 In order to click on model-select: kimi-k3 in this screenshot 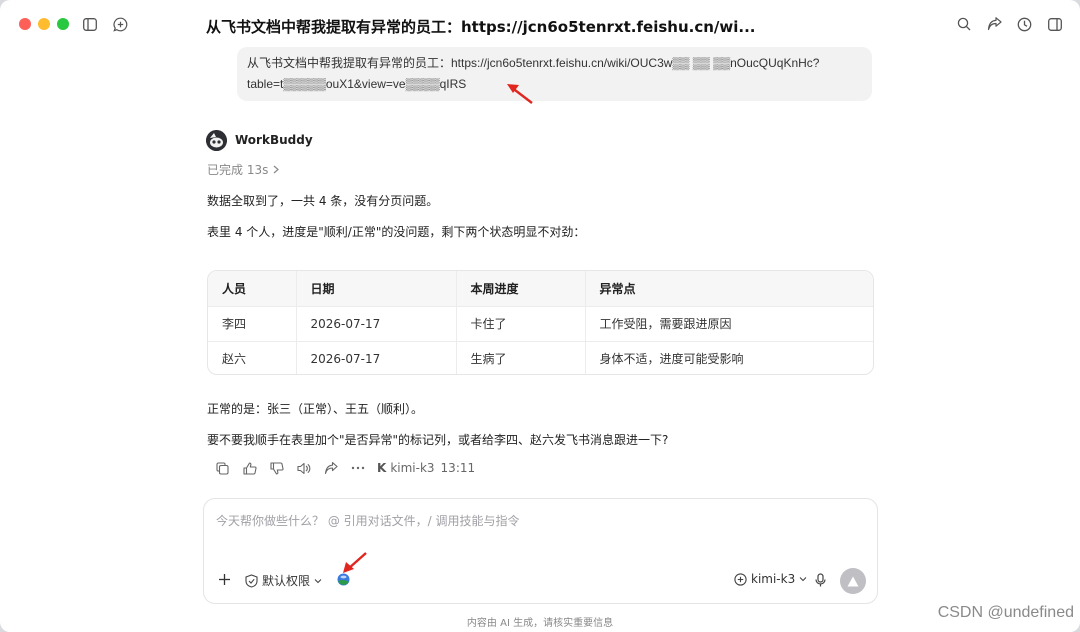, I will do `click(770, 579)`.